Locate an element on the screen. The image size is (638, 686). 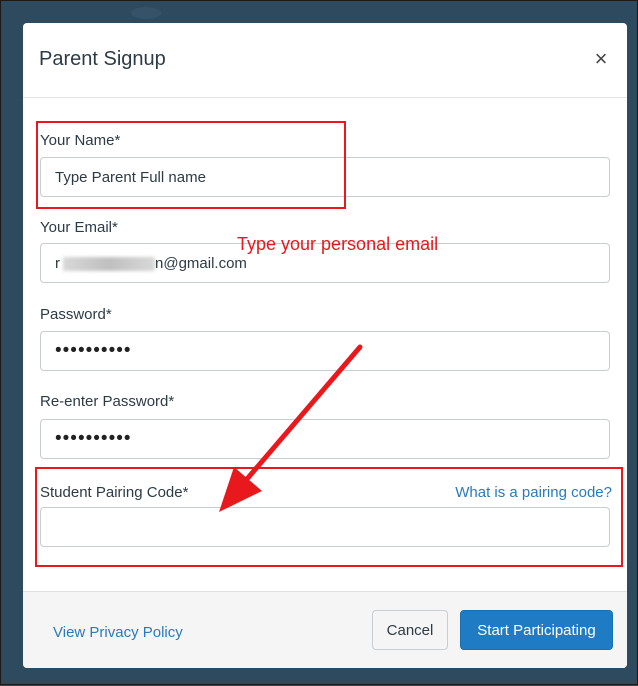
name-label: Your Name* is located at coordinates (80, 140).